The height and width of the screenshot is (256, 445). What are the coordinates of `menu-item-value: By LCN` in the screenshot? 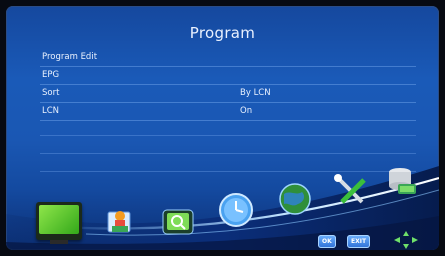 It's located at (255, 93).